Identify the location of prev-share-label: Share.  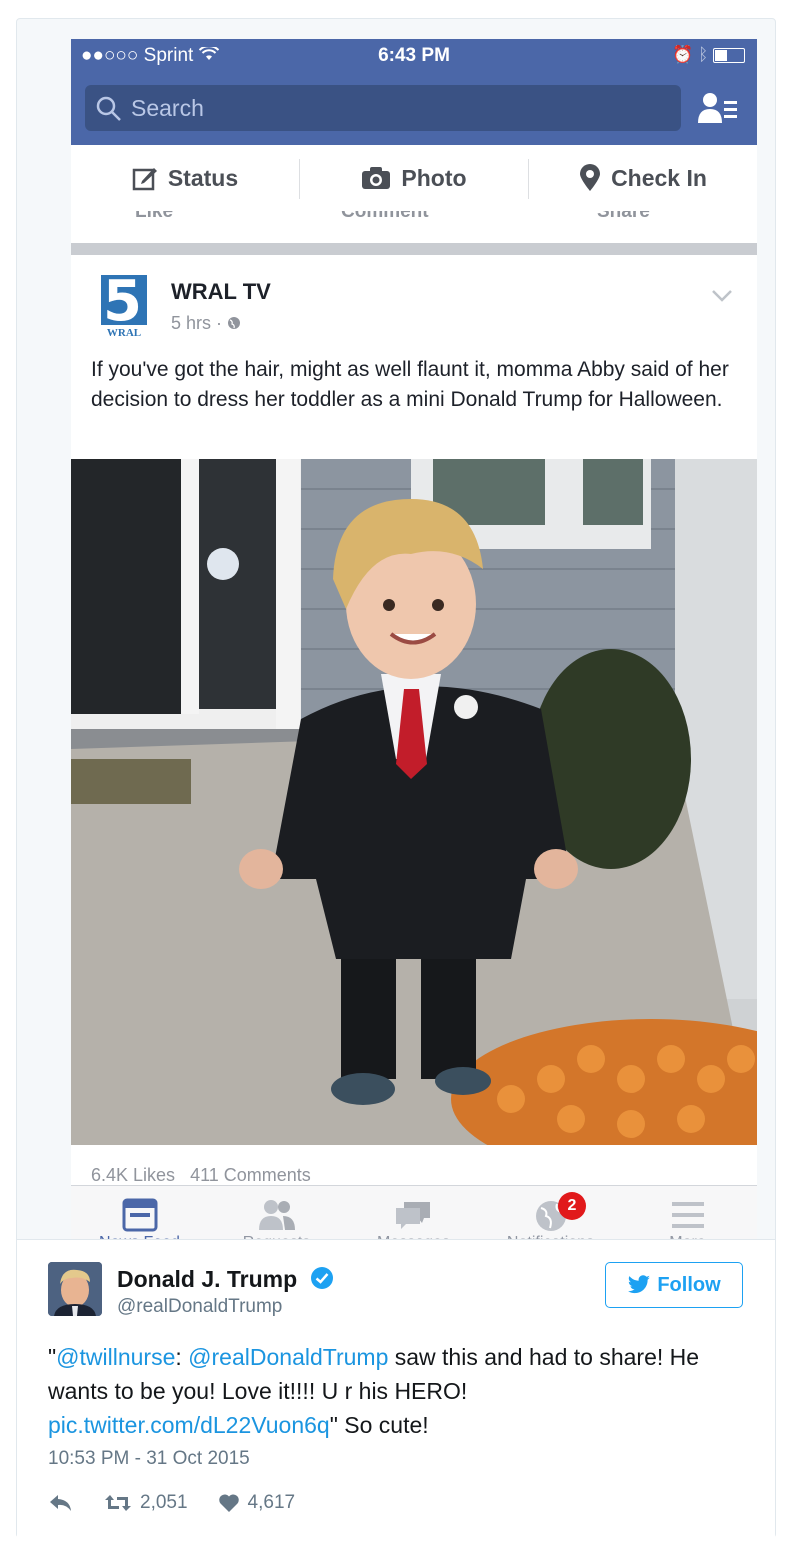
(623, 217).